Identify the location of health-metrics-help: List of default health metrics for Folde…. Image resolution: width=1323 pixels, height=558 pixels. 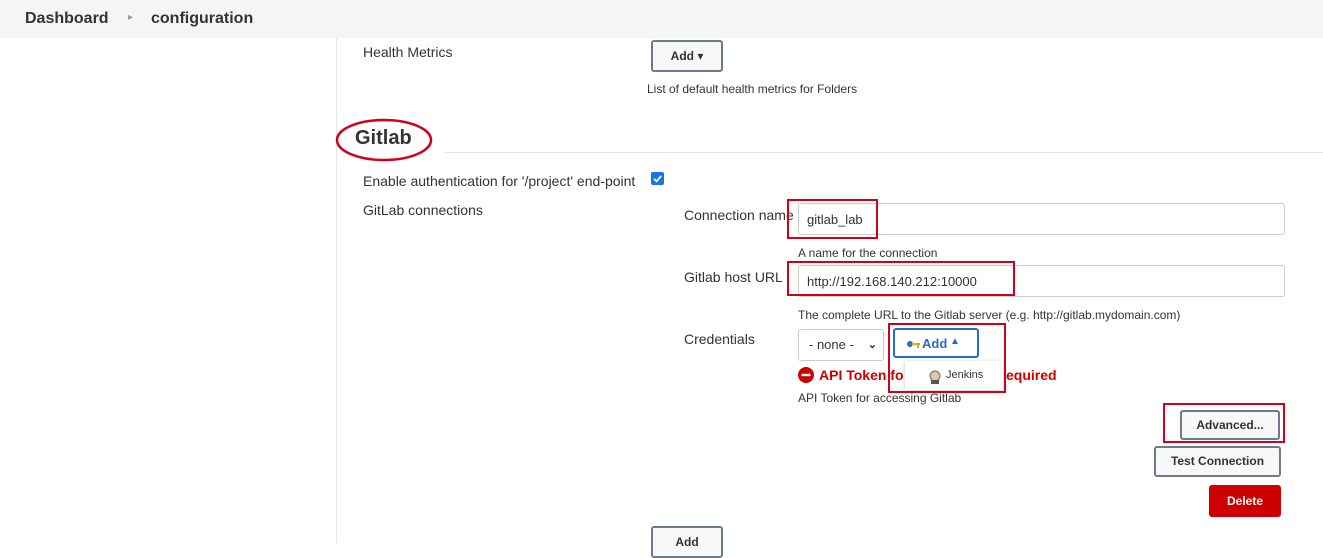
(752, 89).